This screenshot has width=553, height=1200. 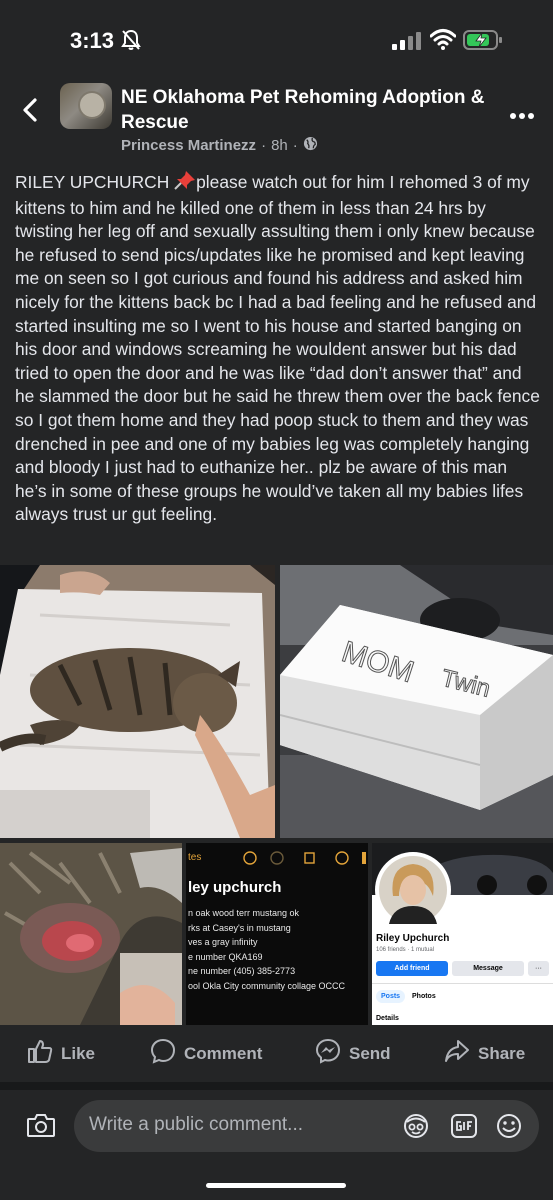 I want to click on notes-line: ne number (405) 385-2773, so click(x=242, y=971).